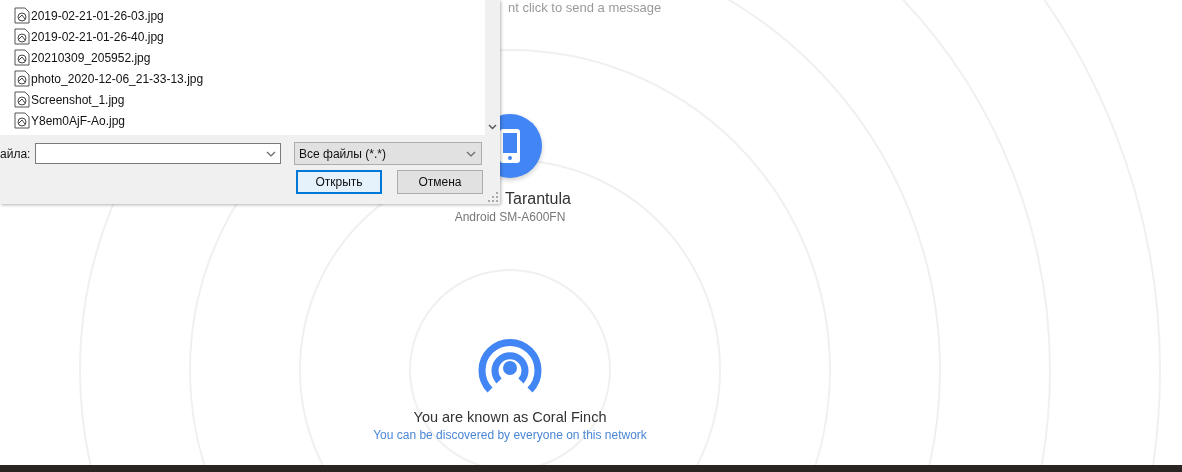 The image size is (1182, 472). I want to click on resize-grip-icon, so click(493, 197).